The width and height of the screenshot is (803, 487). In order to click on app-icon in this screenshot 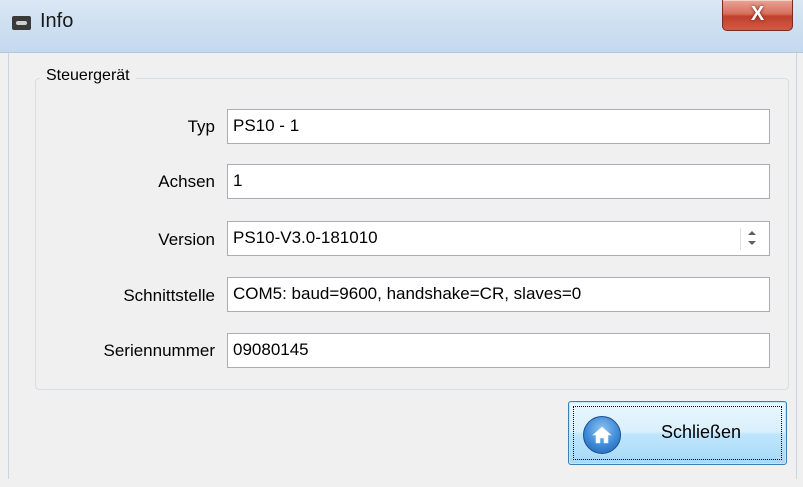, I will do `click(21, 23)`.